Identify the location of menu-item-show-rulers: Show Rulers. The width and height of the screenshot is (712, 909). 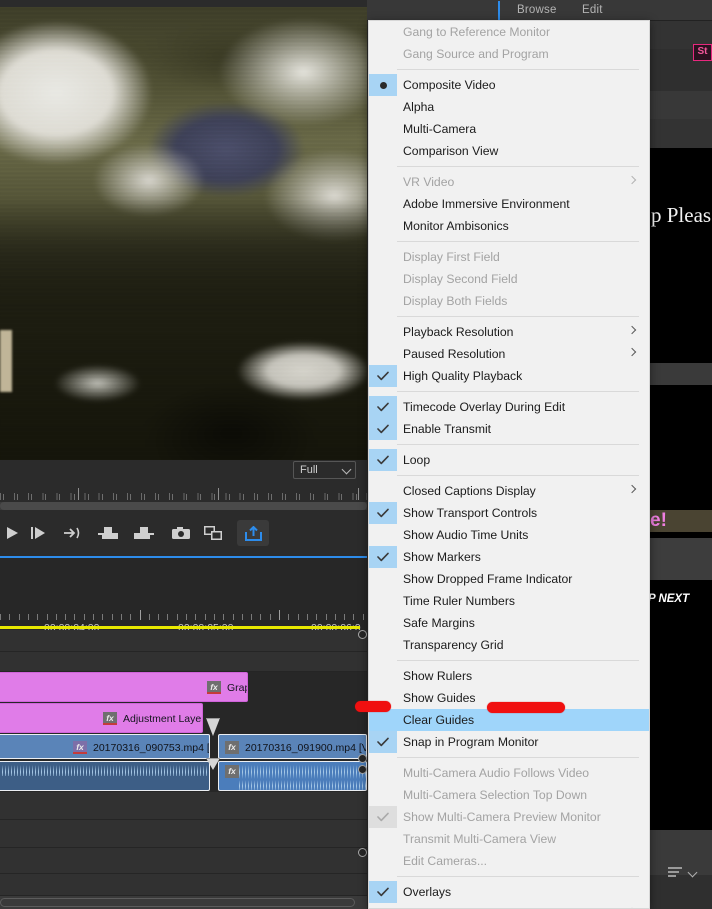
(509, 676).